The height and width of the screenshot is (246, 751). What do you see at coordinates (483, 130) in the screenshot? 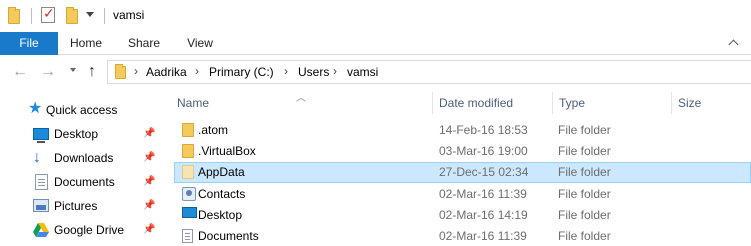
I see `file-date: 14-Feb-16 18:53` at bounding box center [483, 130].